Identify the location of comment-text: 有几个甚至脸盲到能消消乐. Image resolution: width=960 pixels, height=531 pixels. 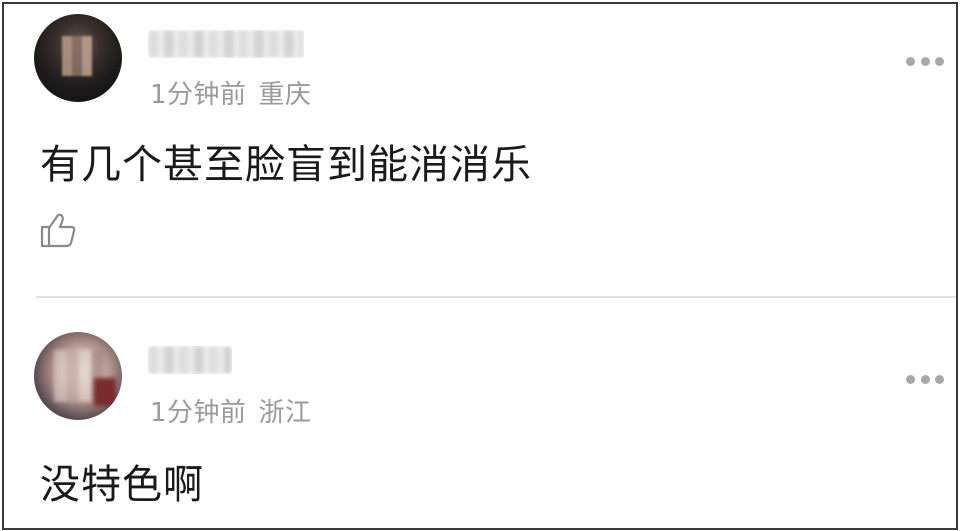
(286, 165).